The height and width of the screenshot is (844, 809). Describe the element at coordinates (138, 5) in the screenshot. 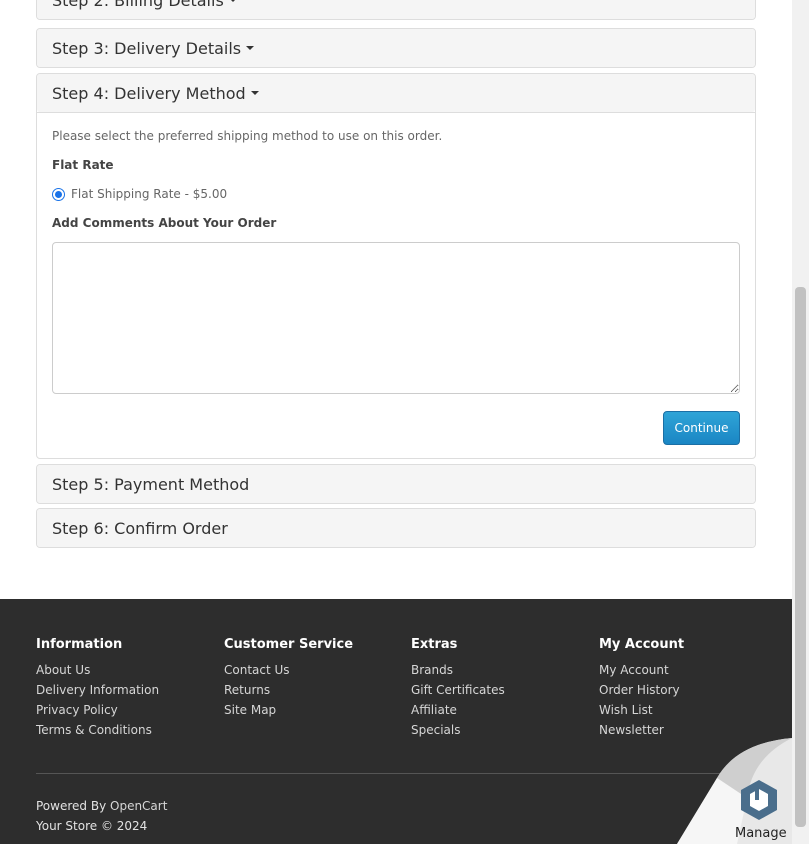

I see `step2-title: Step 2: Billing Details` at that location.